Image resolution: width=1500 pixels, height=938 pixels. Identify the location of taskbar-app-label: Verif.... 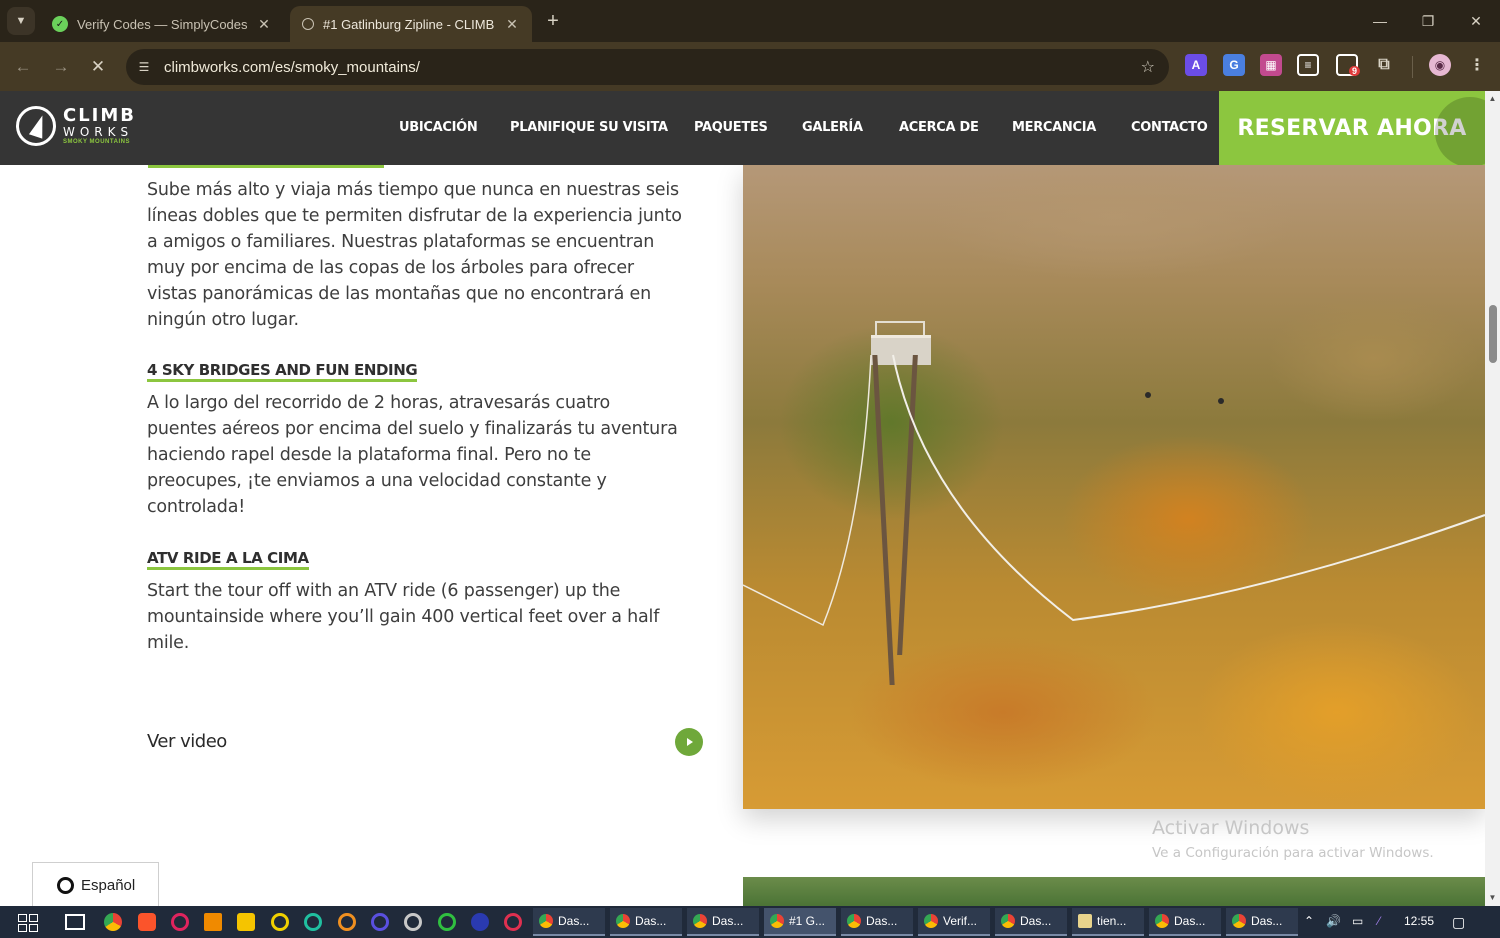
(960, 921).